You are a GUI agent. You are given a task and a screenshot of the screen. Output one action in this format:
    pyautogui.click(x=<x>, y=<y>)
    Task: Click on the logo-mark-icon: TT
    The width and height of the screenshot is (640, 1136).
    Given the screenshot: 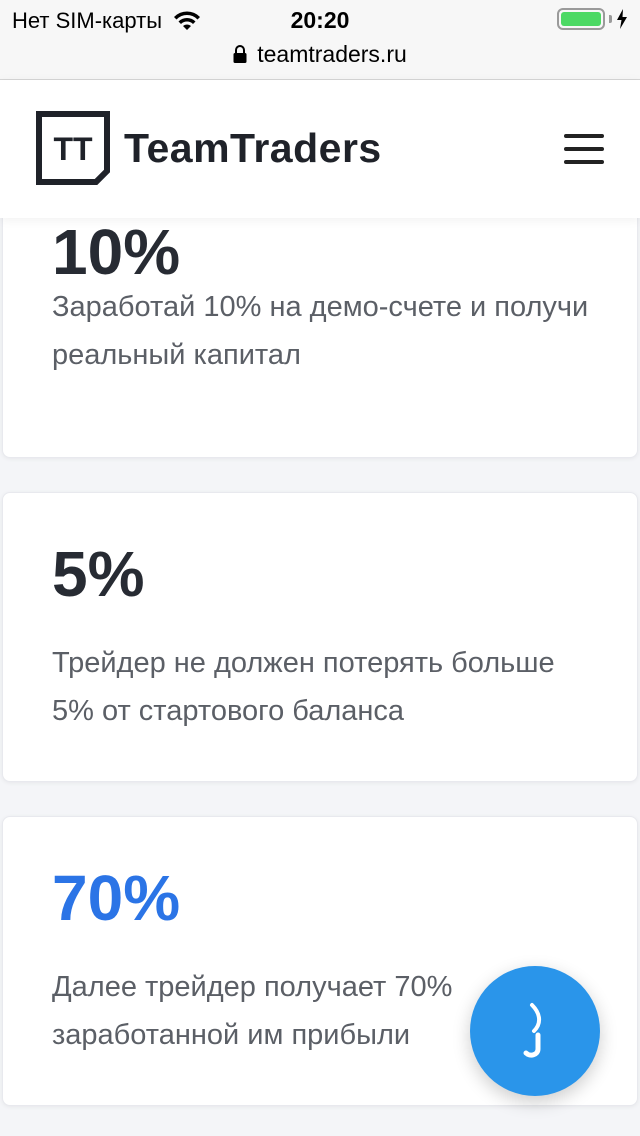 What is the action you would take?
    pyautogui.click(x=73, y=148)
    